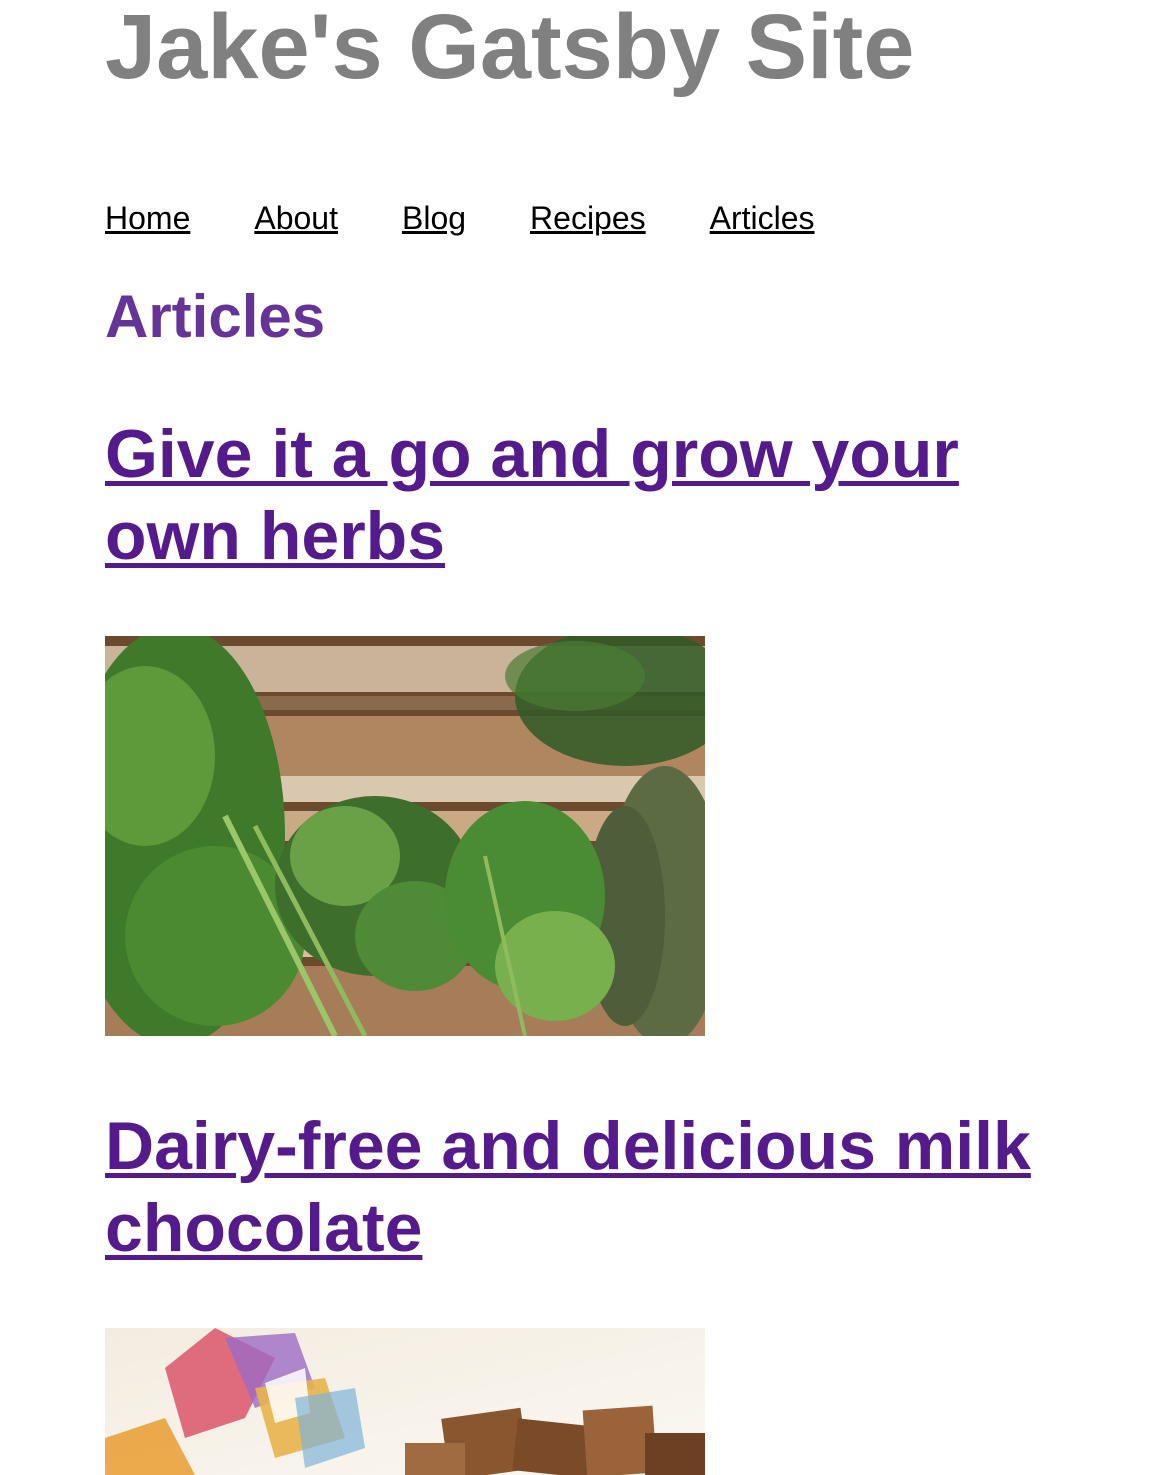  Describe the element at coordinates (296, 218) in the screenshot. I see `nav-link-about: About` at that location.